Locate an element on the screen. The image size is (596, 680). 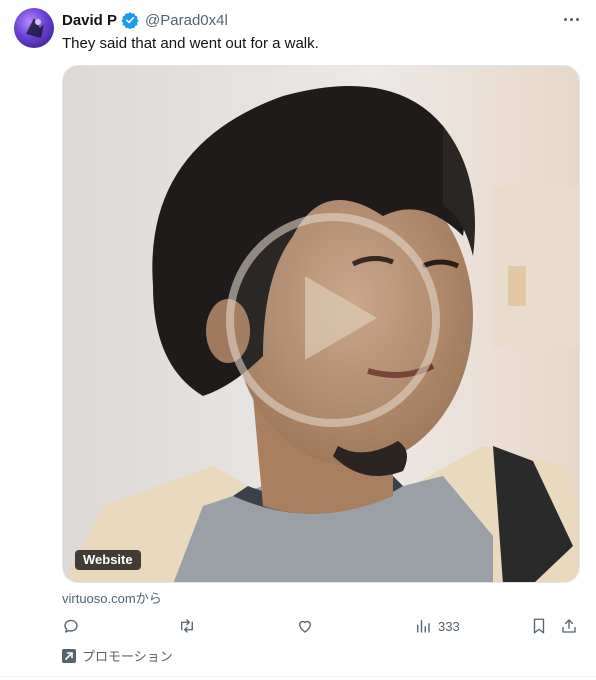
promoted-text: プロモーション is located at coordinates (127, 656).